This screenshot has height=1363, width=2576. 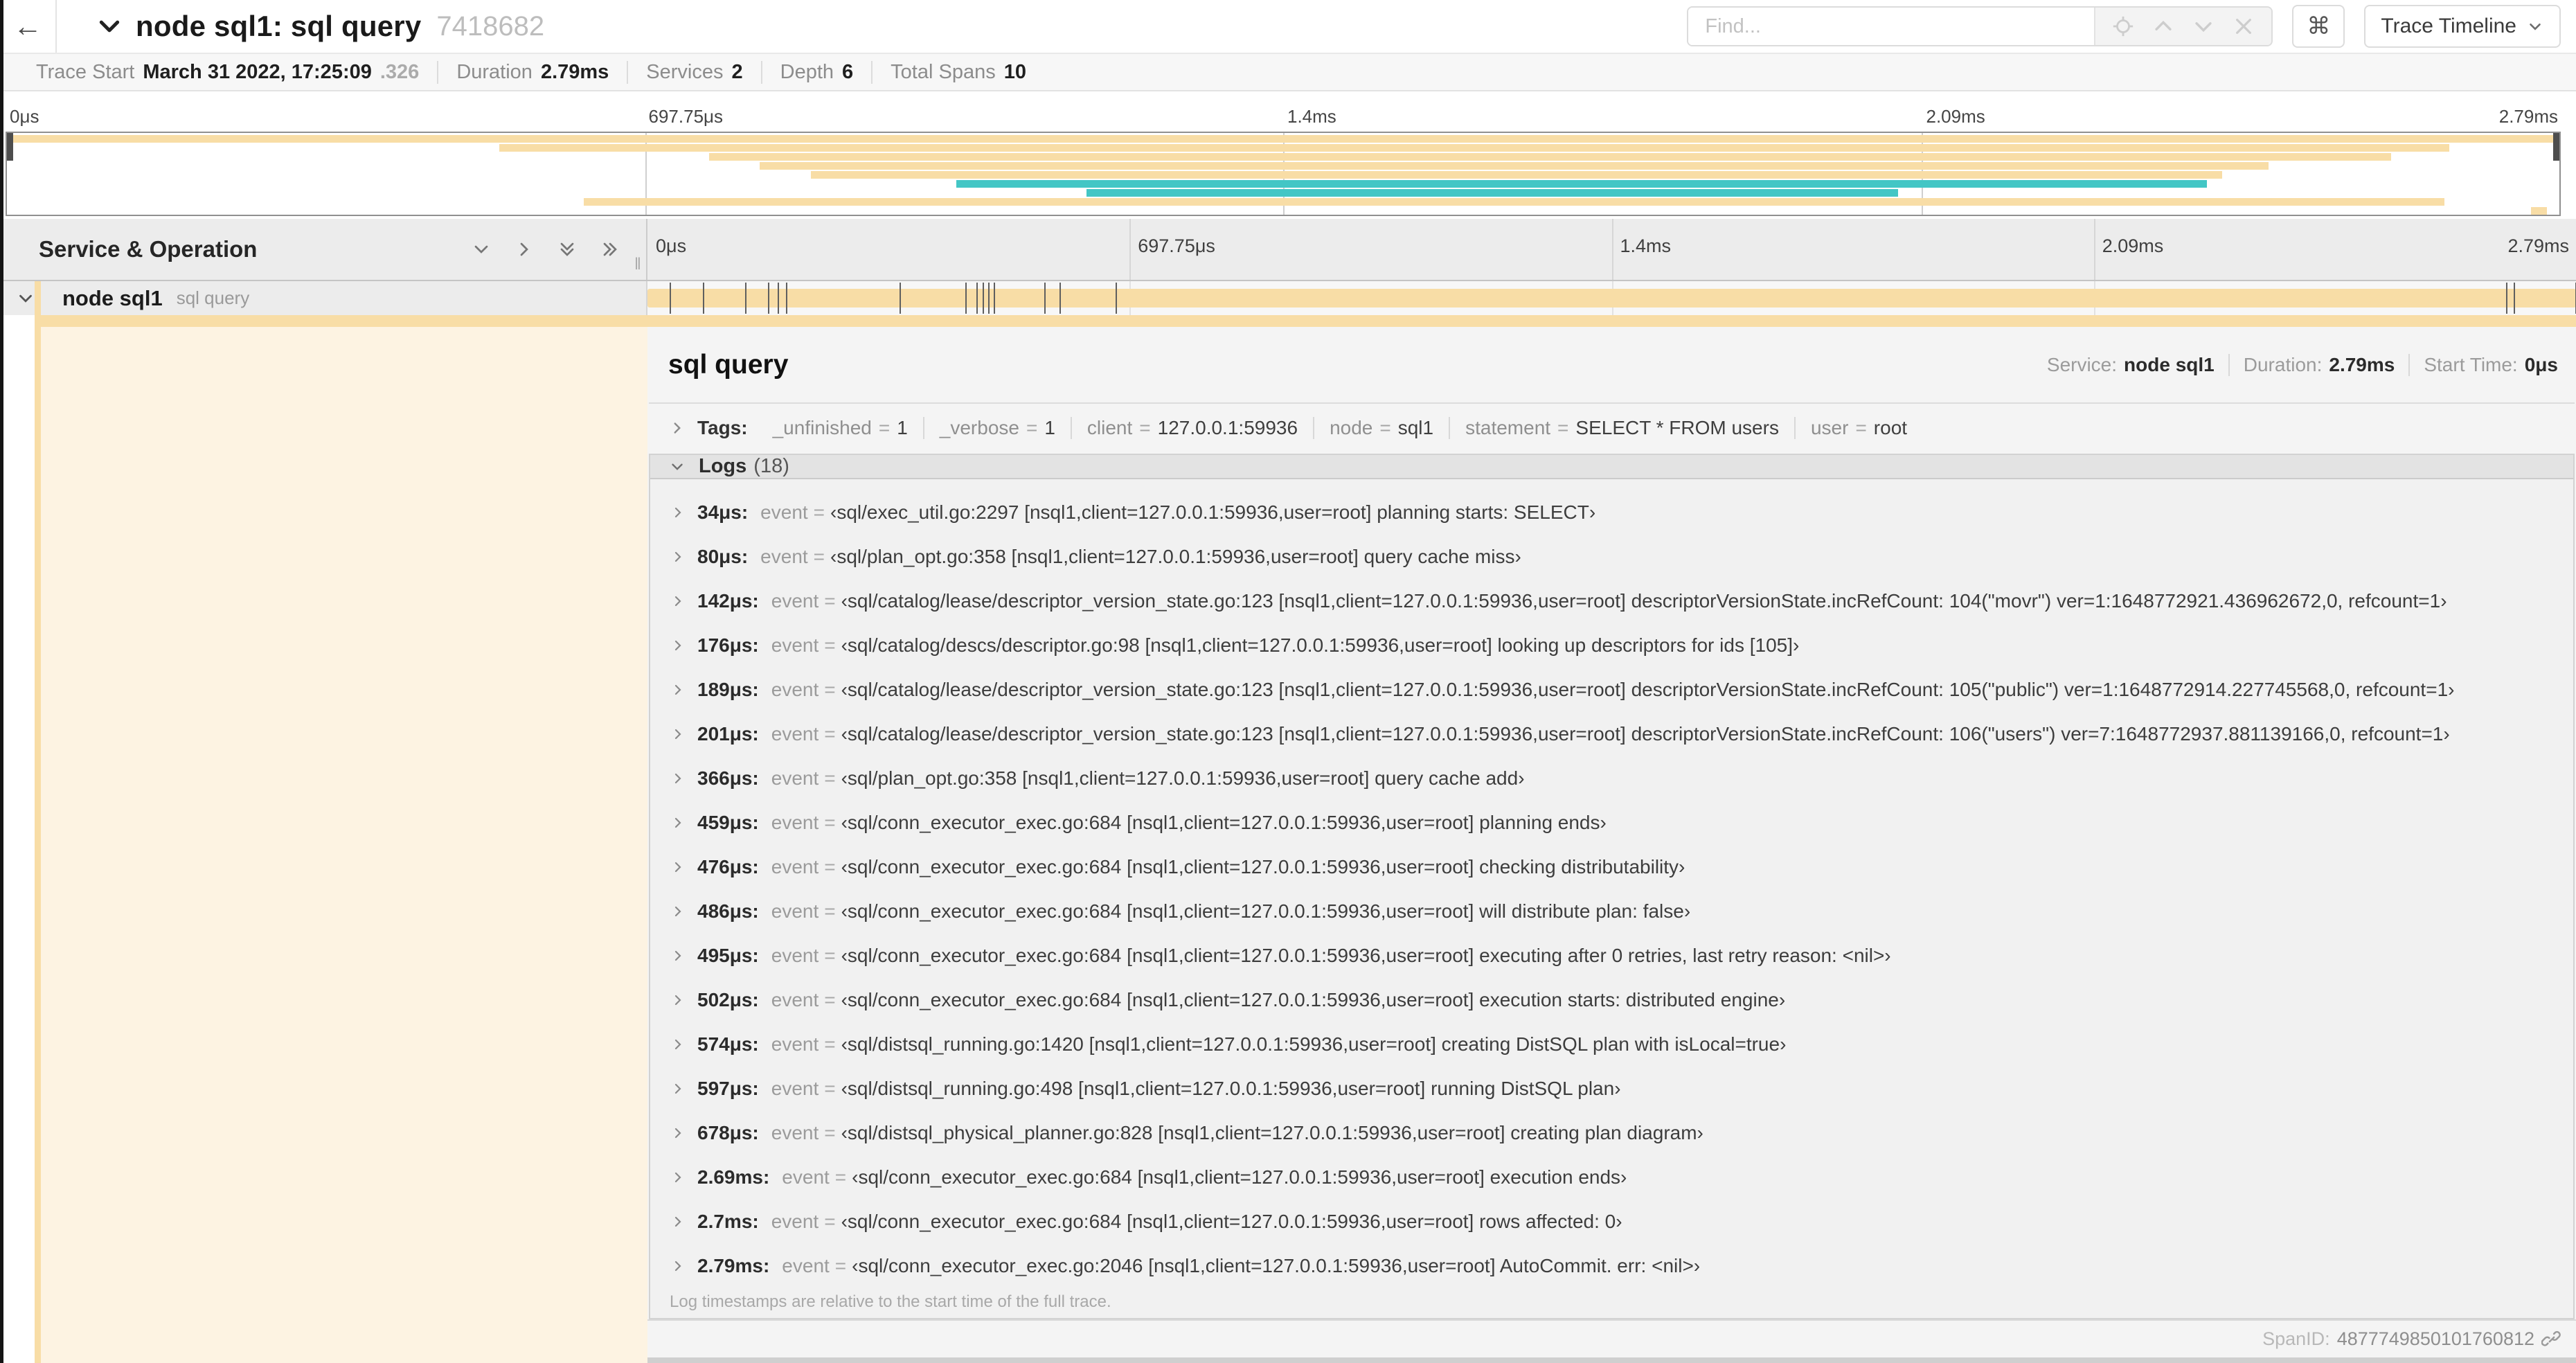 I want to click on collapse-all-icon, so click(x=567, y=249).